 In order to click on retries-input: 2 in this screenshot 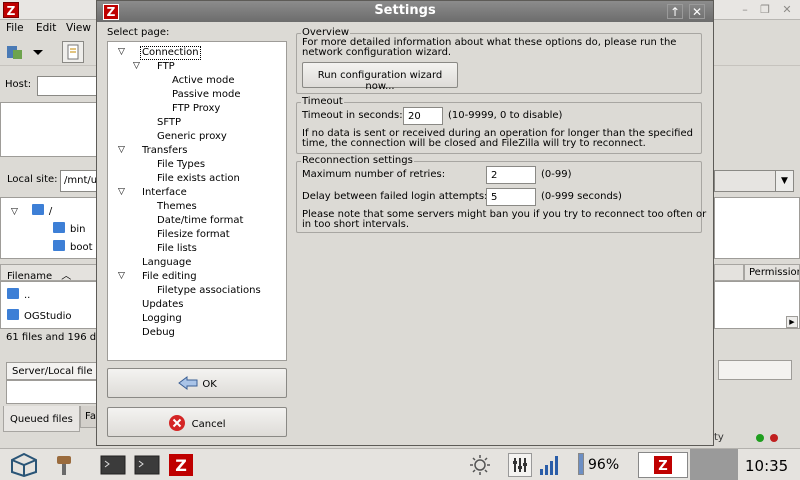, I will do `click(511, 175)`.